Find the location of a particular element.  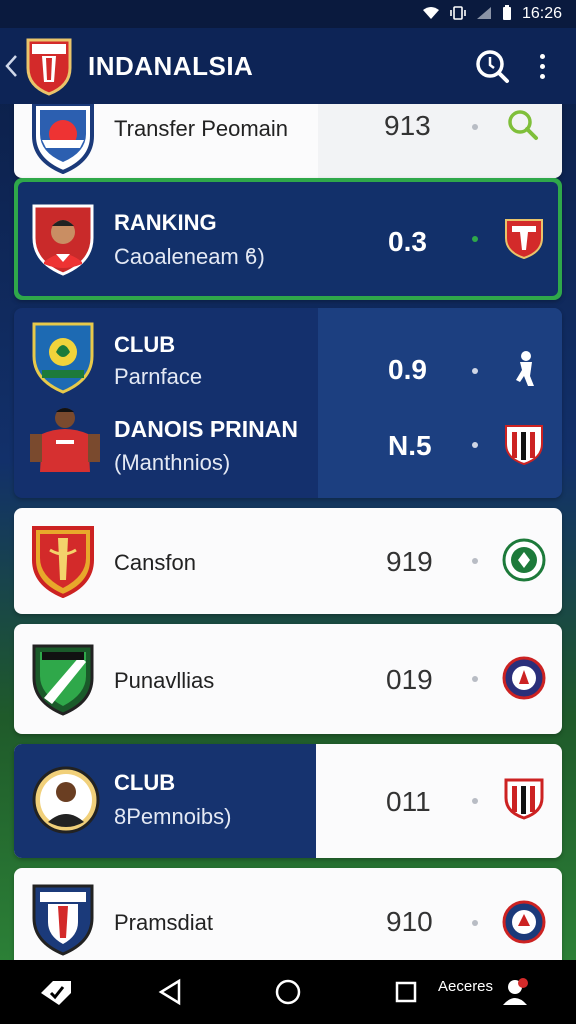

item-subtitle: Parnface is located at coordinates (158, 376).